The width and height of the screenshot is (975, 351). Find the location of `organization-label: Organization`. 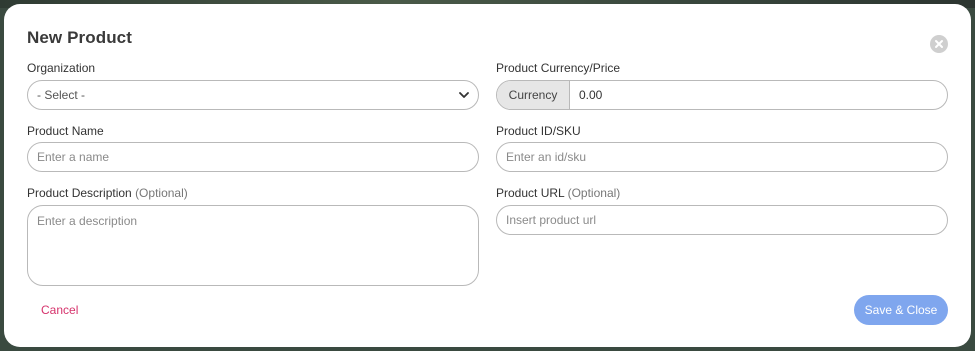

organization-label: Organization is located at coordinates (61, 68).